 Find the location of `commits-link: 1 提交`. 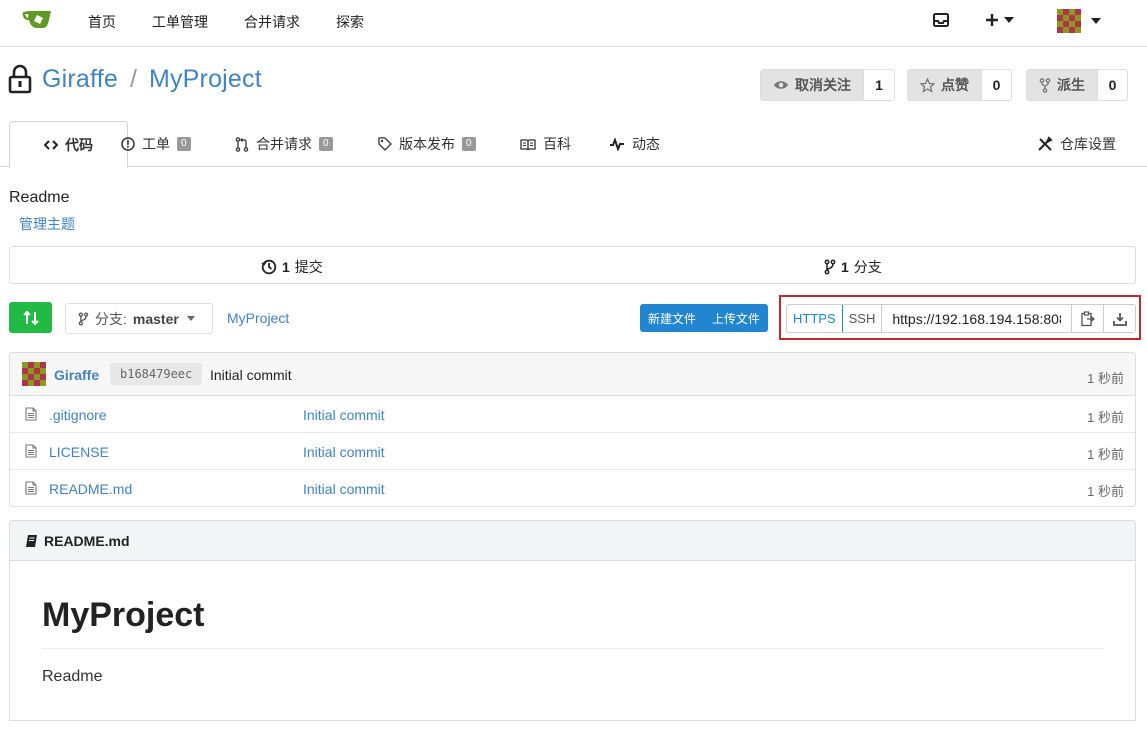

commits-link: 1 提交 is located at coordinates (292, 267).